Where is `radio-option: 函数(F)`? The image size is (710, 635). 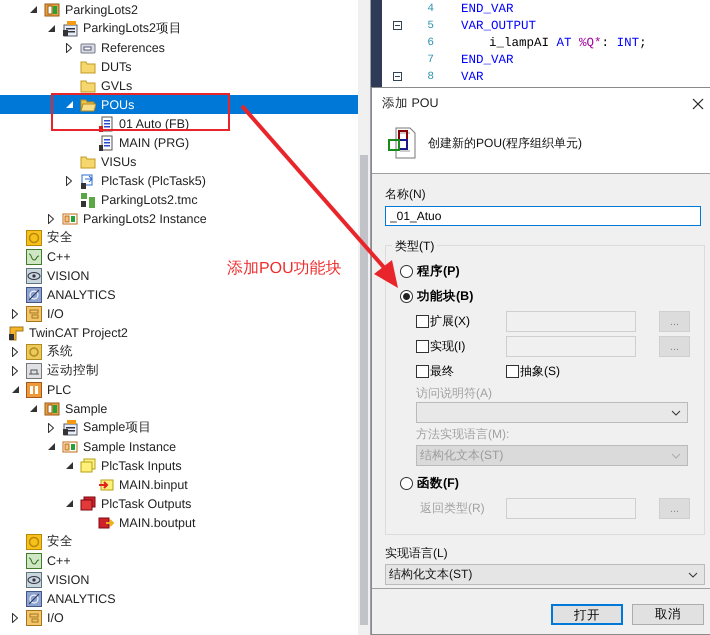 radio-option: 函数(F) is located at coordinates (552, 483).